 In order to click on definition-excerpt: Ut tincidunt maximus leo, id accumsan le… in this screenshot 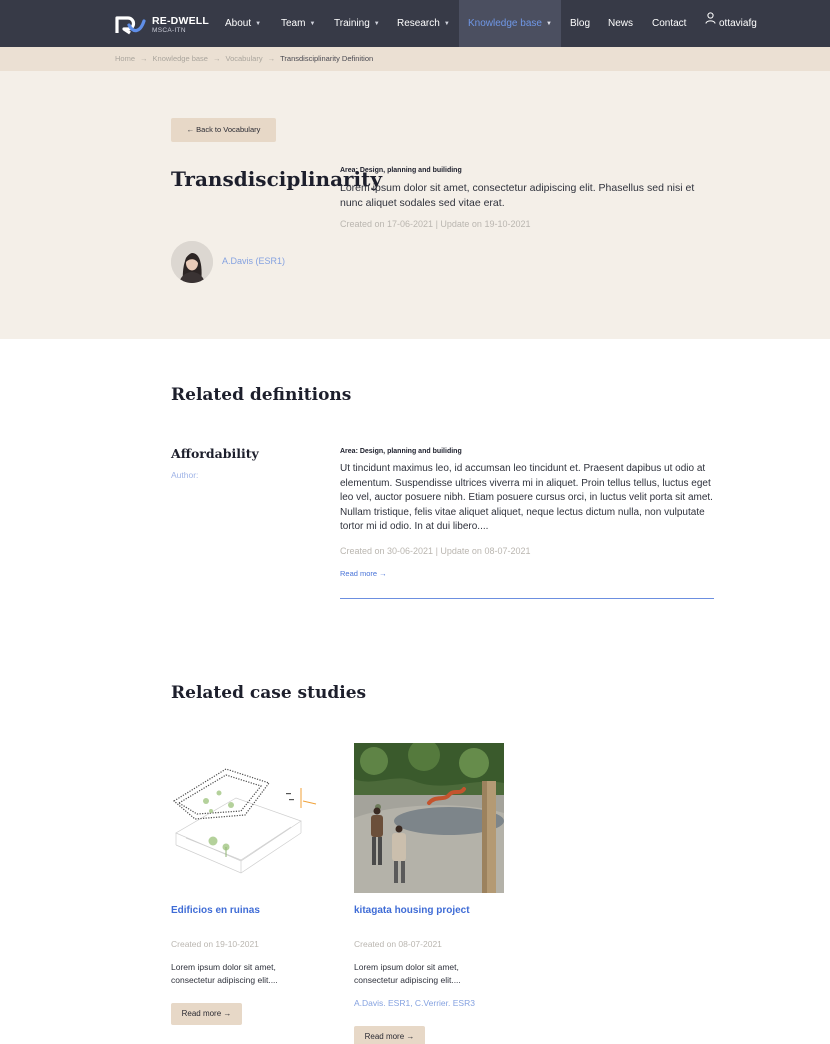, I will do `click(526, 498)`.